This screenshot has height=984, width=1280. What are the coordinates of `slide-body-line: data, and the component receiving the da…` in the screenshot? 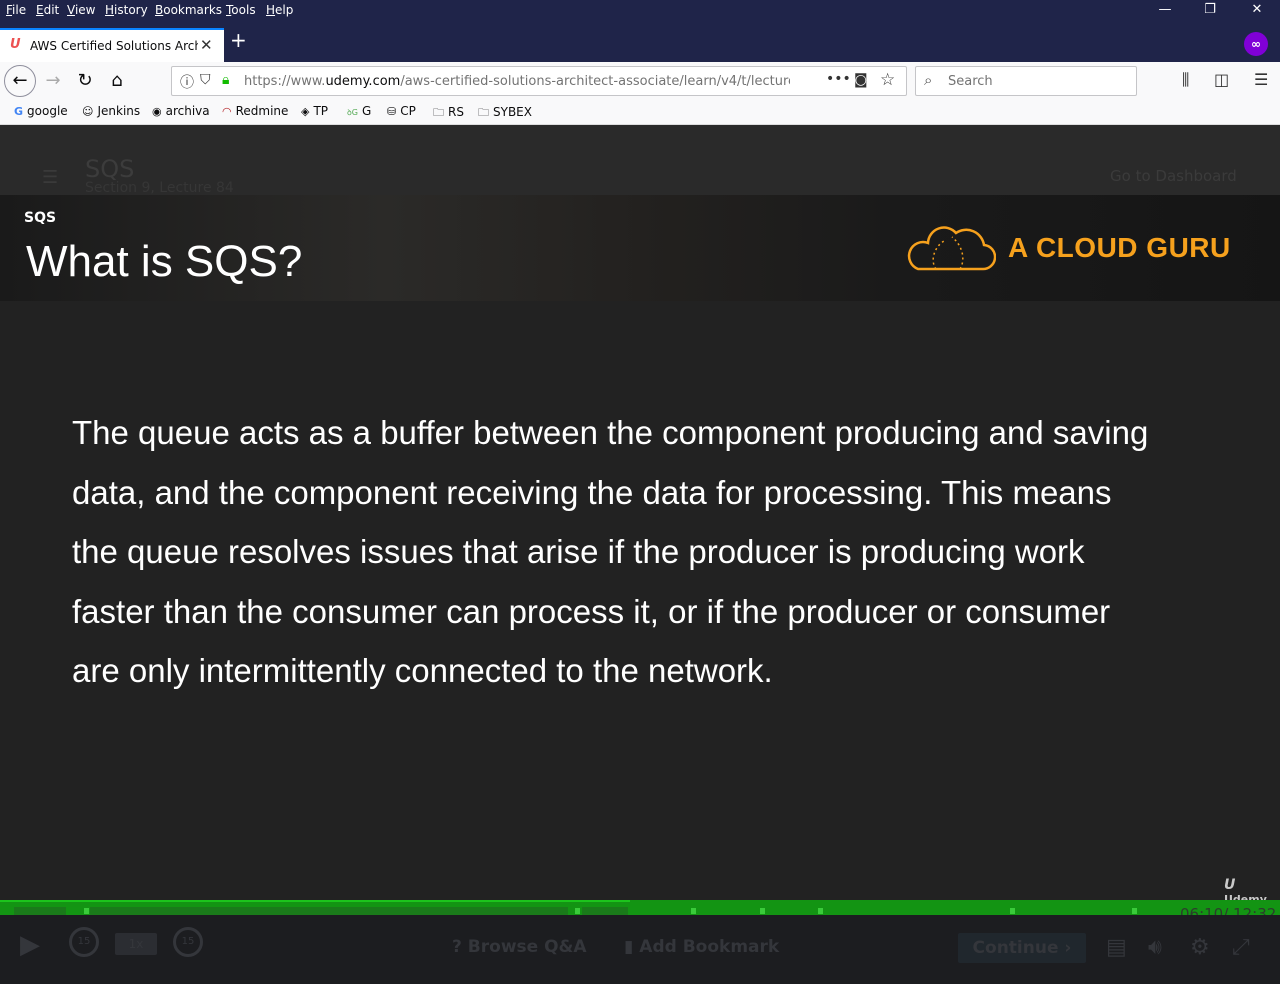 It's located at (592, 492).